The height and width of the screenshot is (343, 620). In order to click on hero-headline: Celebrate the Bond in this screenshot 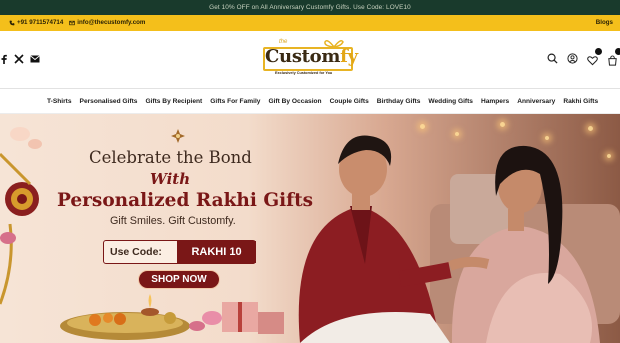, I will do `click(170, 157)`.